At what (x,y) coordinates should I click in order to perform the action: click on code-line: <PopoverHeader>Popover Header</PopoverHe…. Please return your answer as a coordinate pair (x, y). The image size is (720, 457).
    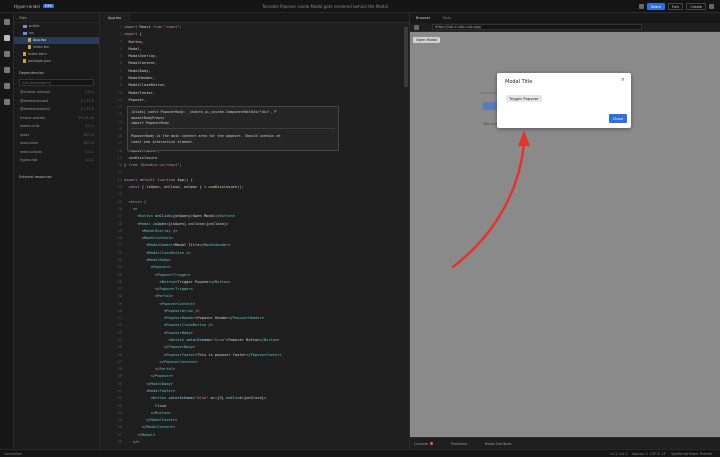
    Looking at the image, I should click on (194, 318).